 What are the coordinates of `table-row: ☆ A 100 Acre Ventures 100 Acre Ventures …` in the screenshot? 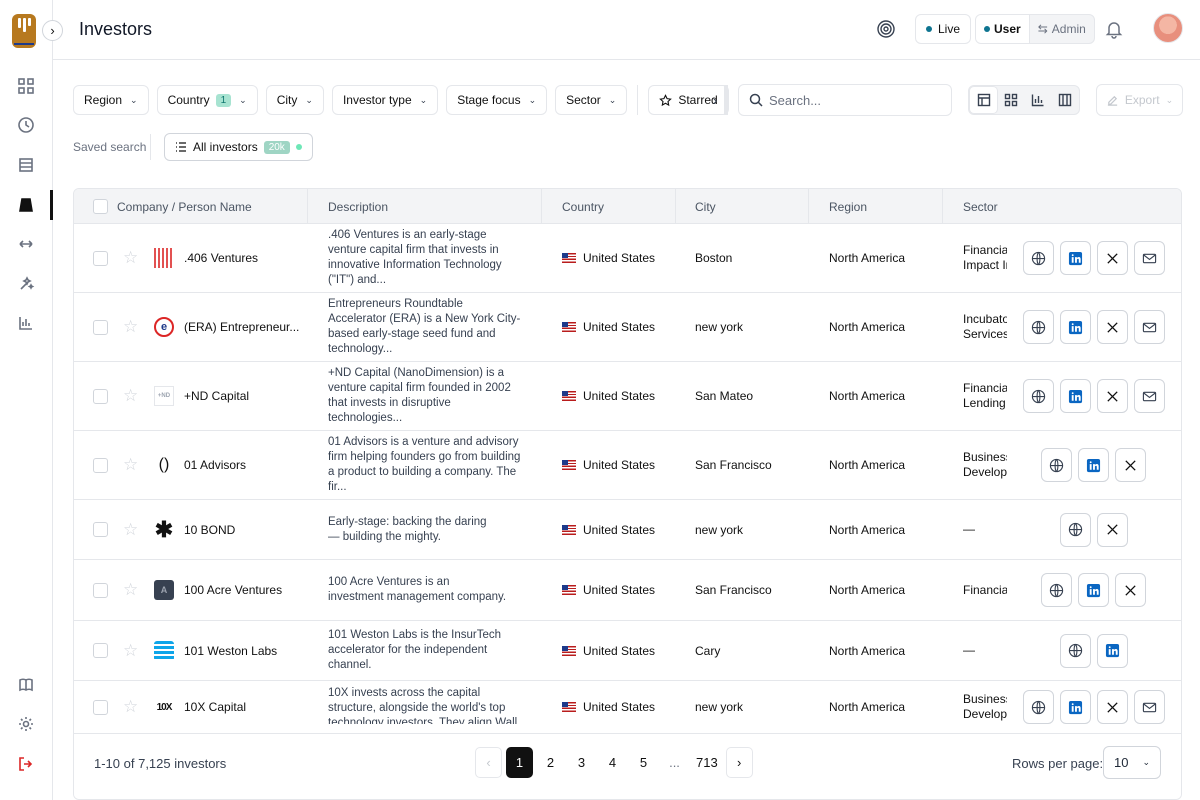 It's located at (627, 590).